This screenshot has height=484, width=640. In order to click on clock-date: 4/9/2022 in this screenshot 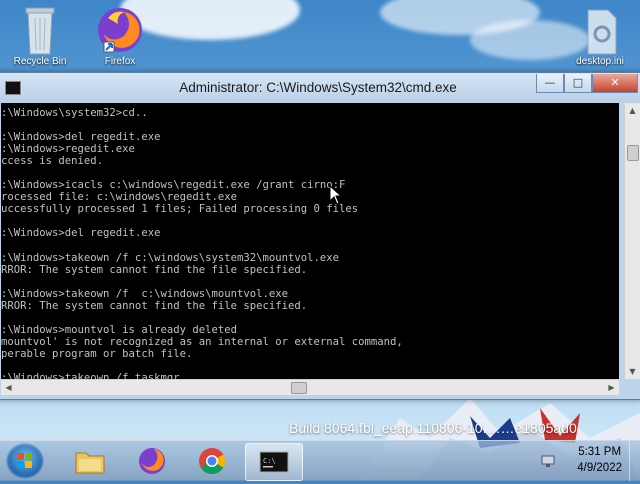, I will do `click(599, 468)`.